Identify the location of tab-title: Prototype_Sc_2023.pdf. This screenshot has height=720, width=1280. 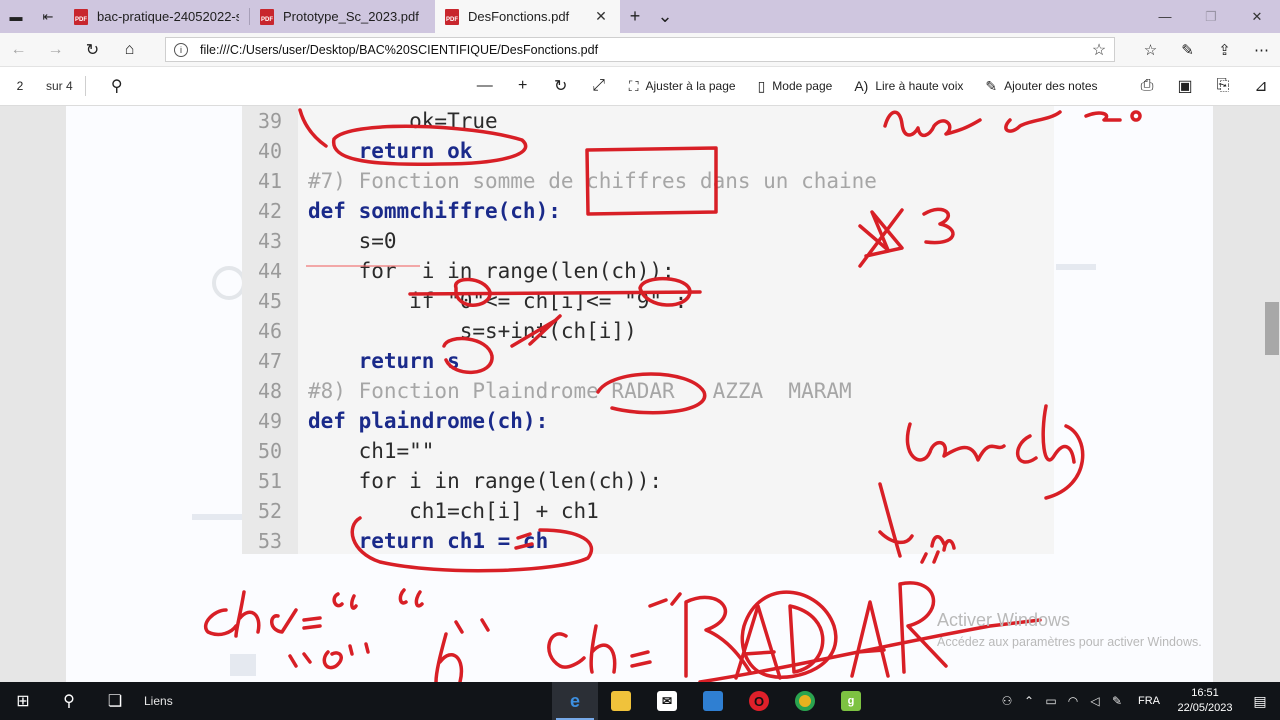
(351, 16).